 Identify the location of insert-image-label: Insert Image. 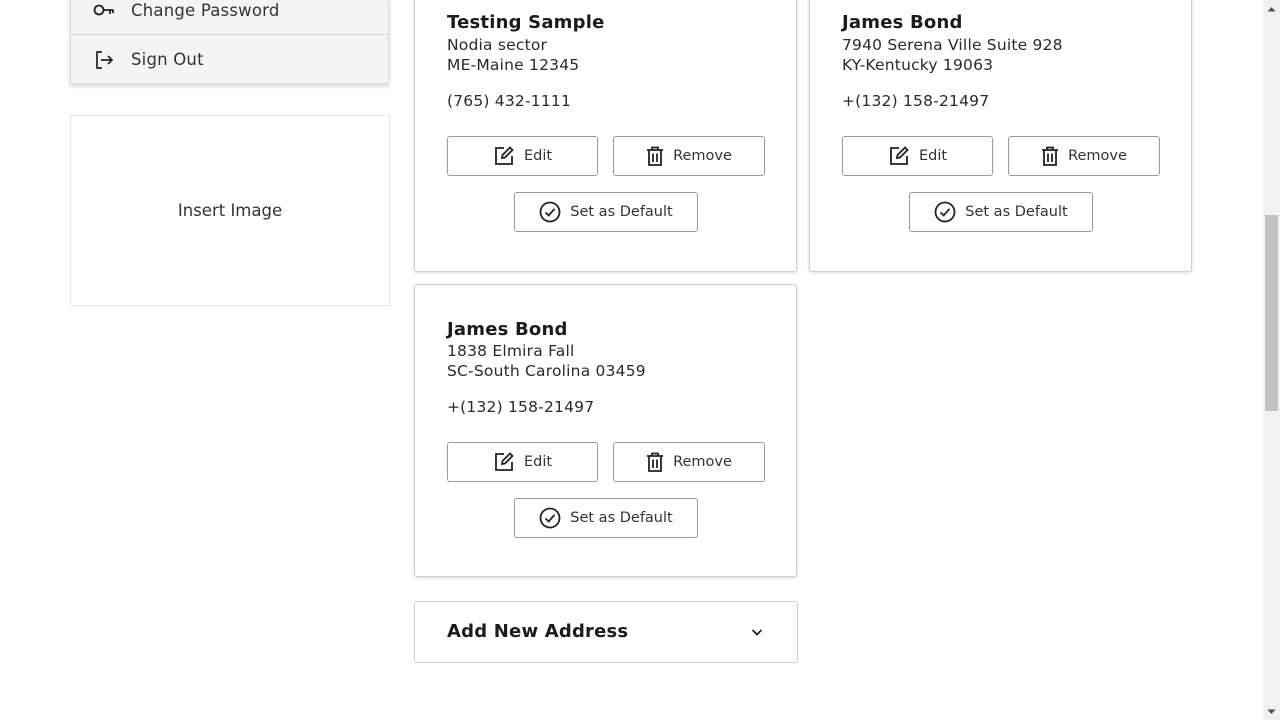
(230, 210).